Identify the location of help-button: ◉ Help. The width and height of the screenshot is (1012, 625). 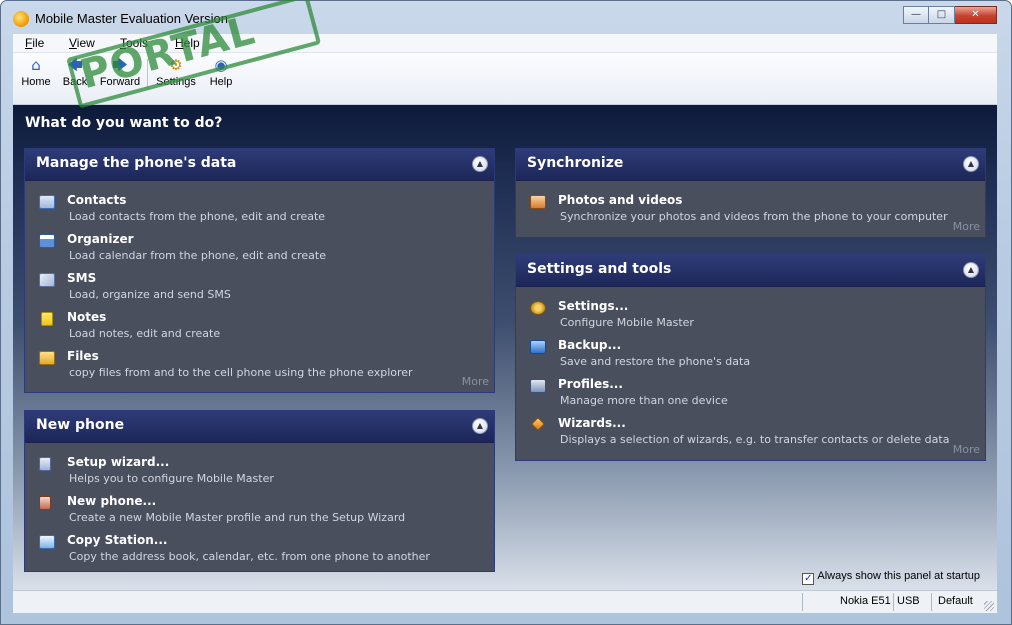
(221, 74).